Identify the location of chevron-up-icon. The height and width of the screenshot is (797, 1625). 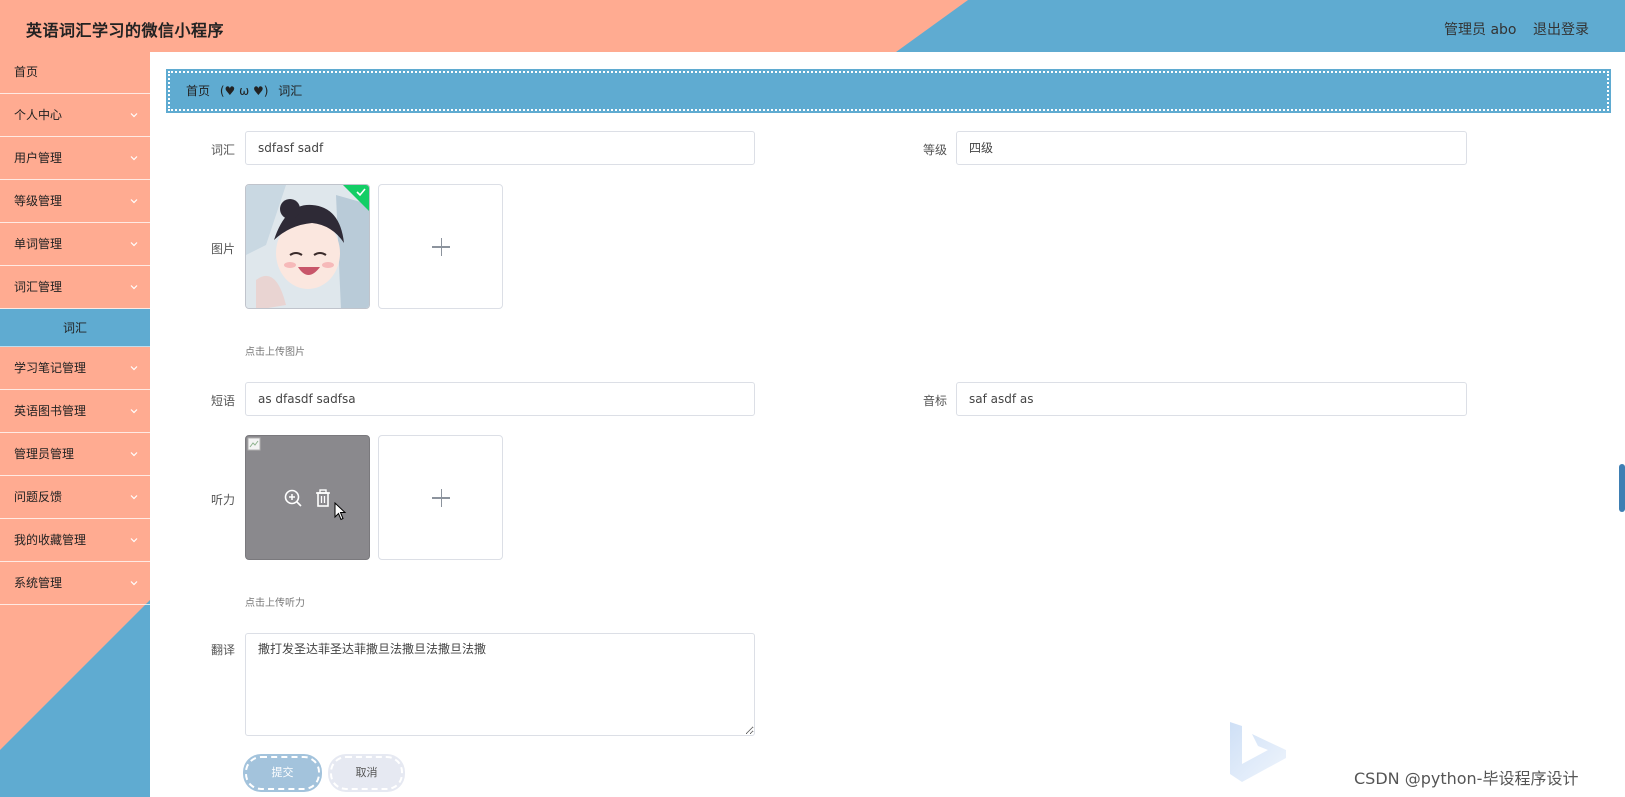
(134, 287).